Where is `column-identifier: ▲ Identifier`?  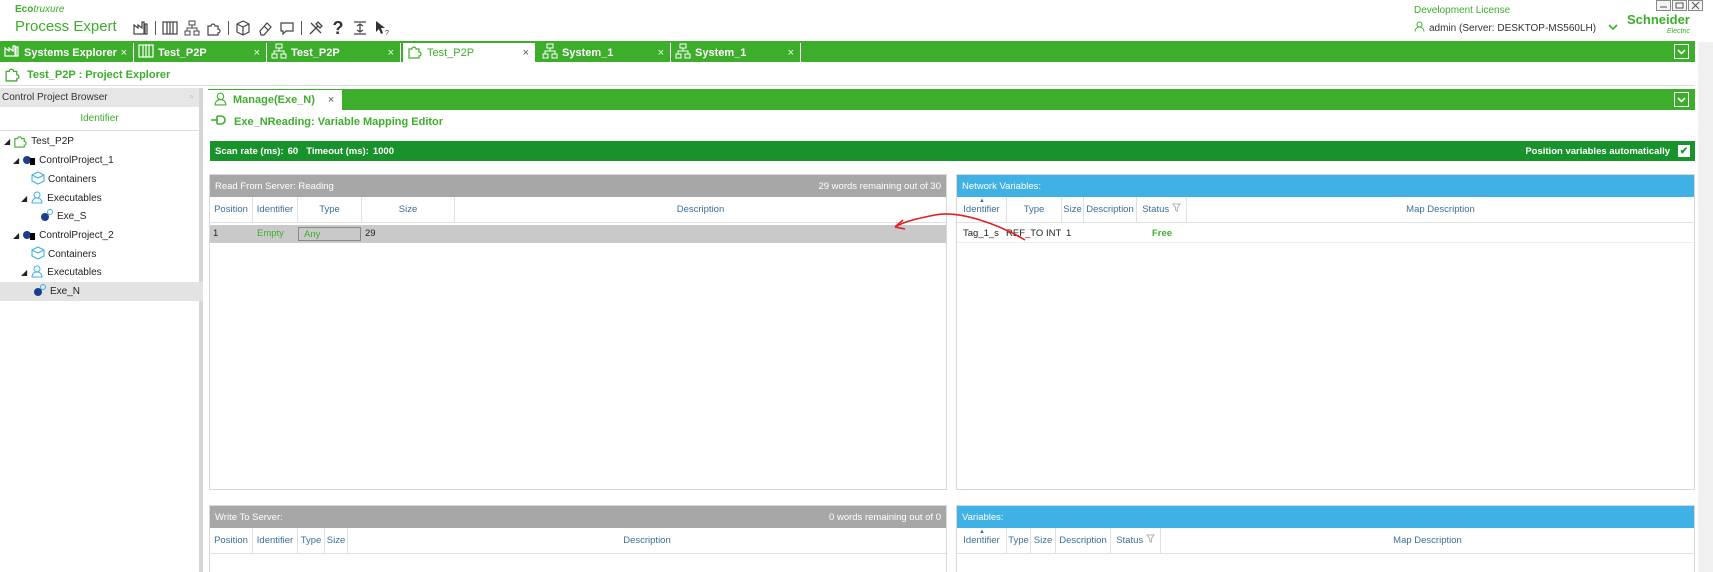 column-identifier: ▲ Identifier is located at coordinates (982, 541).